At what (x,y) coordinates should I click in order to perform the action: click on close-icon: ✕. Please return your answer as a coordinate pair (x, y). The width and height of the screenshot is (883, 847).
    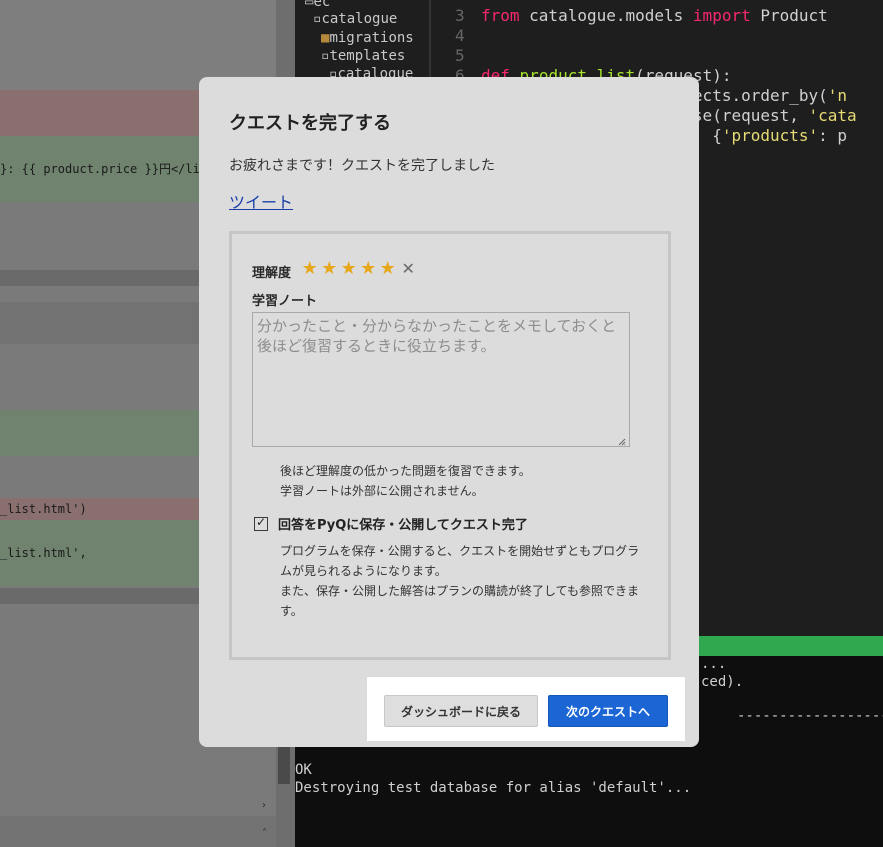
    Looking at the image, I should click on (408, 268).